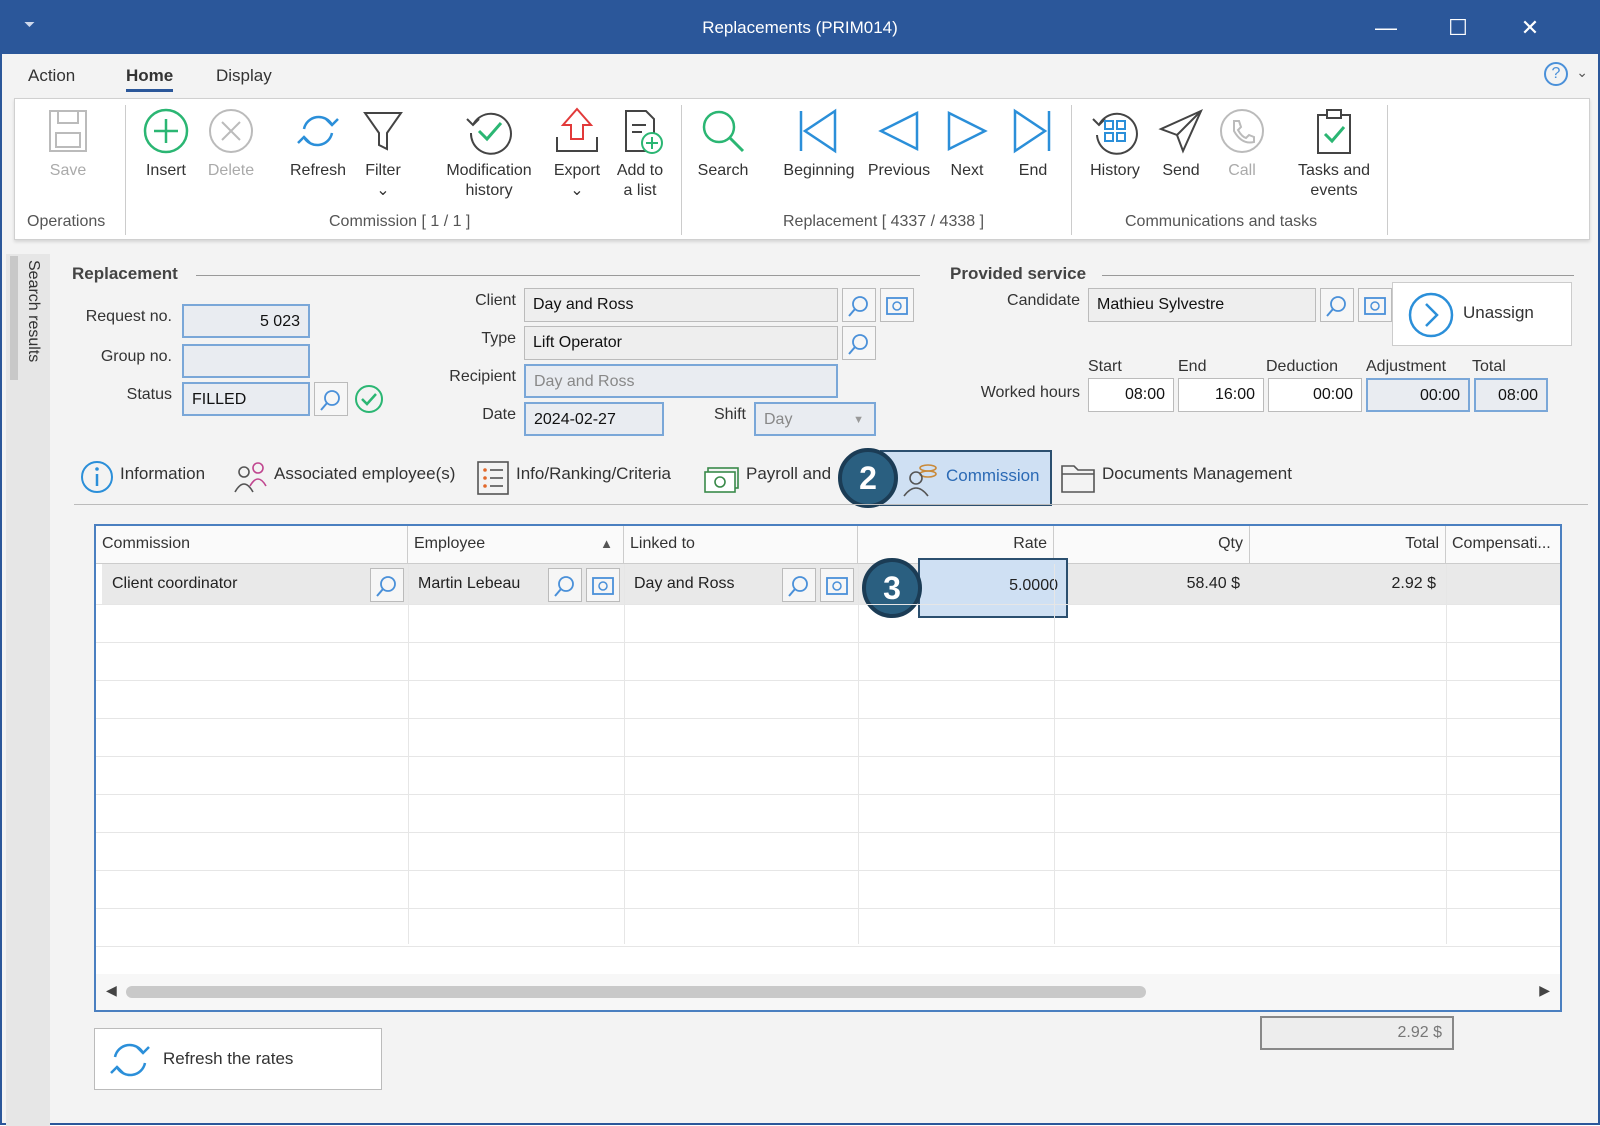 The width and height of the screenshot is (1600, 1126). Describe the element at coordinates (238, 1059) in the screenshot. I see `refresh-rates-button: Refresh the rates` at that location.